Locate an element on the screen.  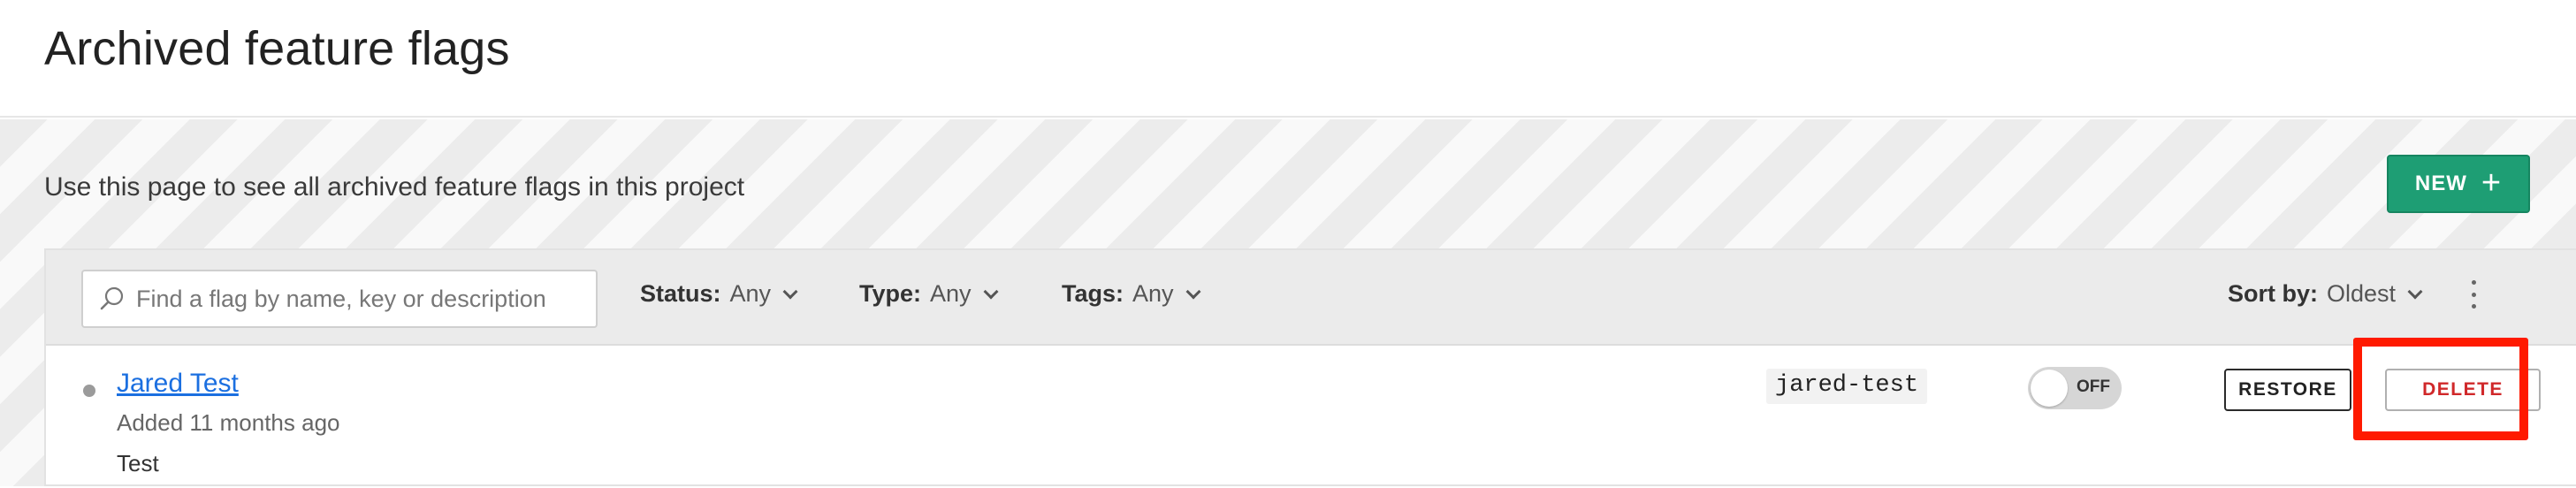
flag-toggle: OFF is located at coordinates (2075, 388).